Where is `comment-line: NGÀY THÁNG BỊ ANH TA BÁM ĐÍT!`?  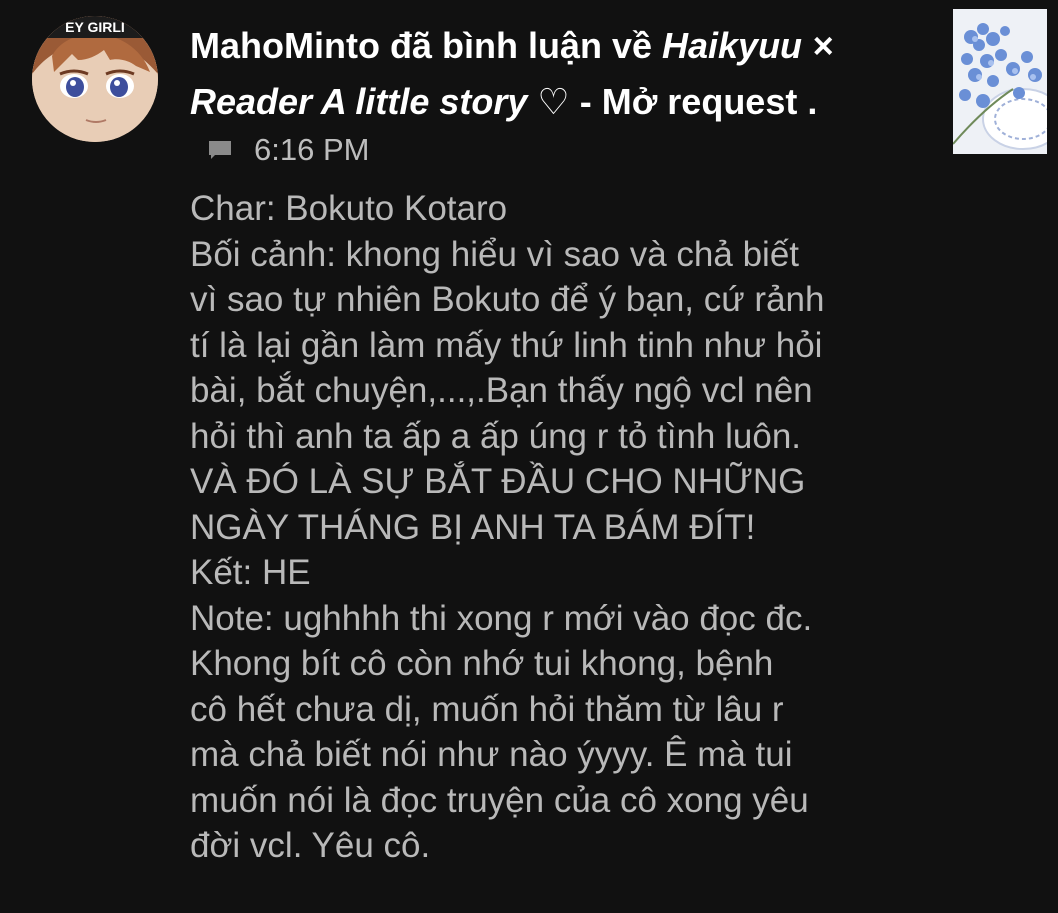 comment-line: NGÀY THÁNG BỊ ANH TA BÁM ĐÍT! is located at coordinates (473, 527).